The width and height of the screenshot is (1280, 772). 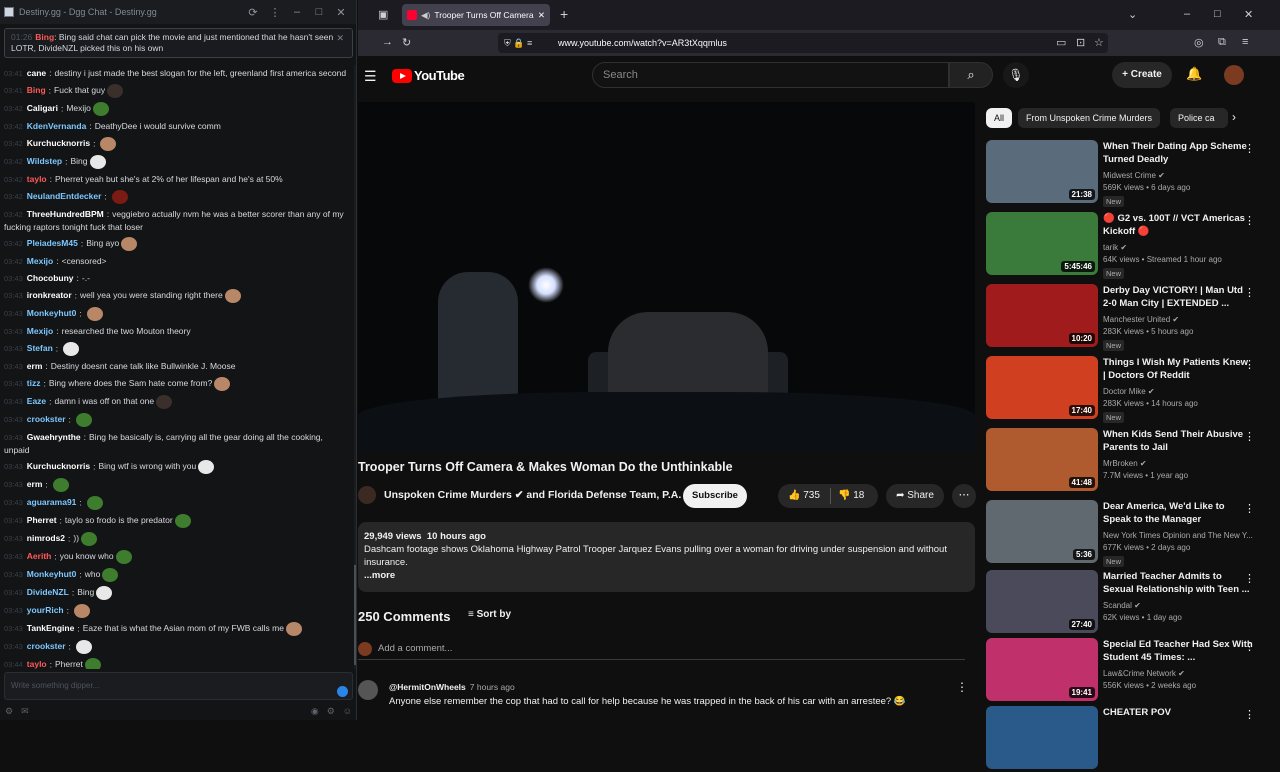 What do you see at coordinates (52, 502) in the screenshot?
I see `chat-username: aguarama91` at bounding box center [52, 502].